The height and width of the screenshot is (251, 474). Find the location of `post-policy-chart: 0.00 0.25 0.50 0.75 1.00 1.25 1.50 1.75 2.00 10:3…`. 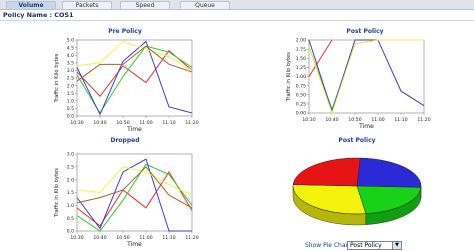

post-policy-chart: 0.00 0.25 0.50 0.75 1.00 1.25 1.50 1.75 2.00 10:3… is located at coordinates (358, 84).